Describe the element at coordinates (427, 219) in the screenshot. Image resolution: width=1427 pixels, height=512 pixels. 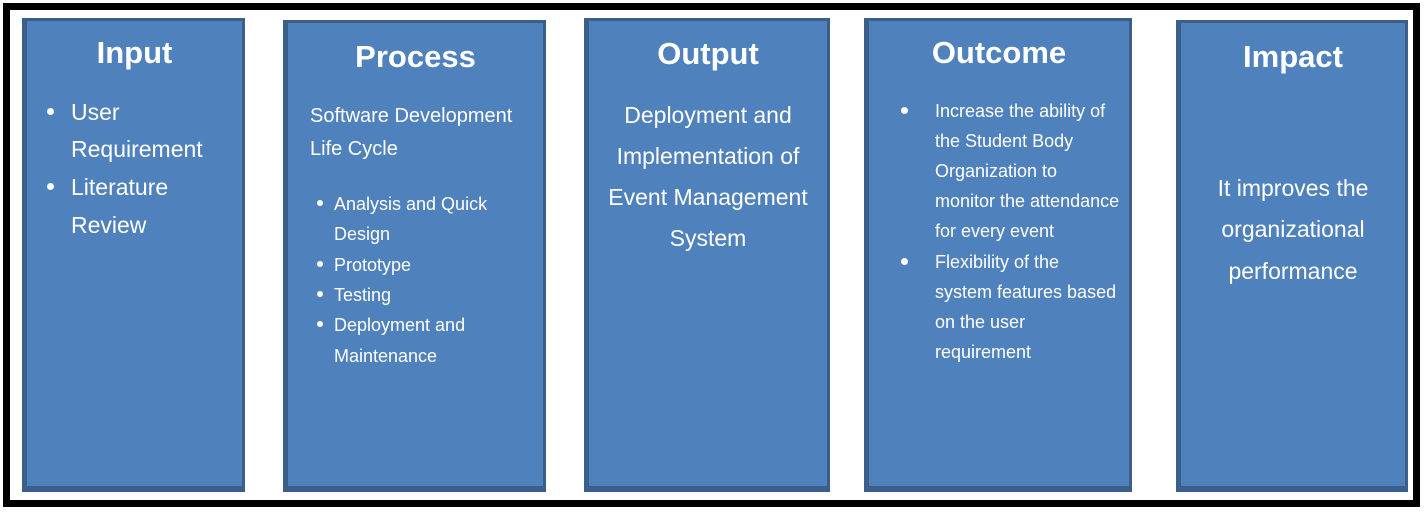
I see `list-item: Analysis and Quick Design` at that location.